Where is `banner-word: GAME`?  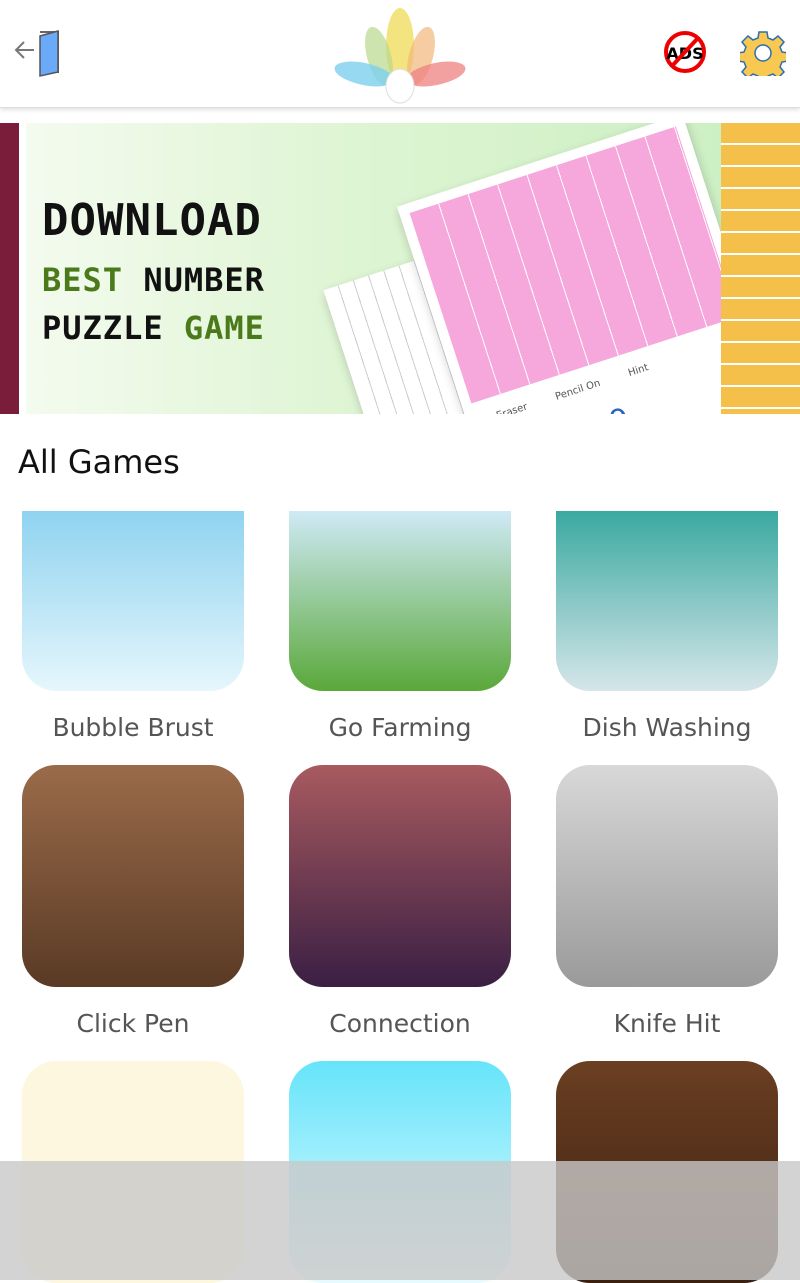
banner-word: GAME is located at coordinates (224, 328).